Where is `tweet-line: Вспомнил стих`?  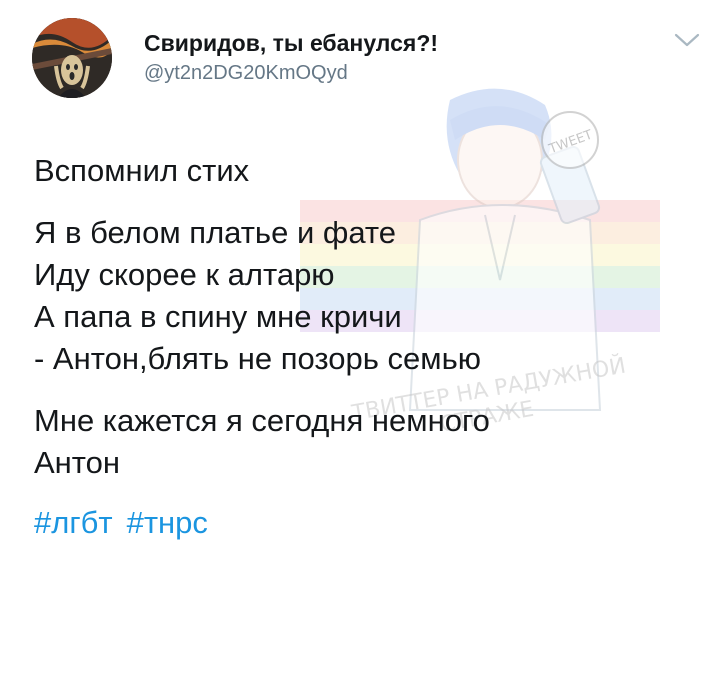 tweet-line: Вспомнил стих is located at coordinates (142, 170).